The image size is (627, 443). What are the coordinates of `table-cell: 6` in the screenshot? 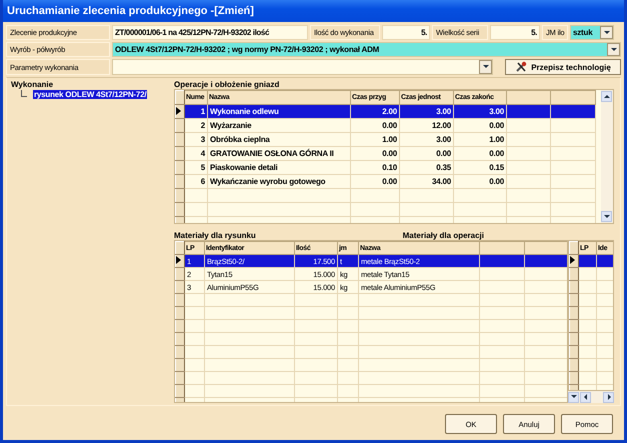 It's located at (196, 181).